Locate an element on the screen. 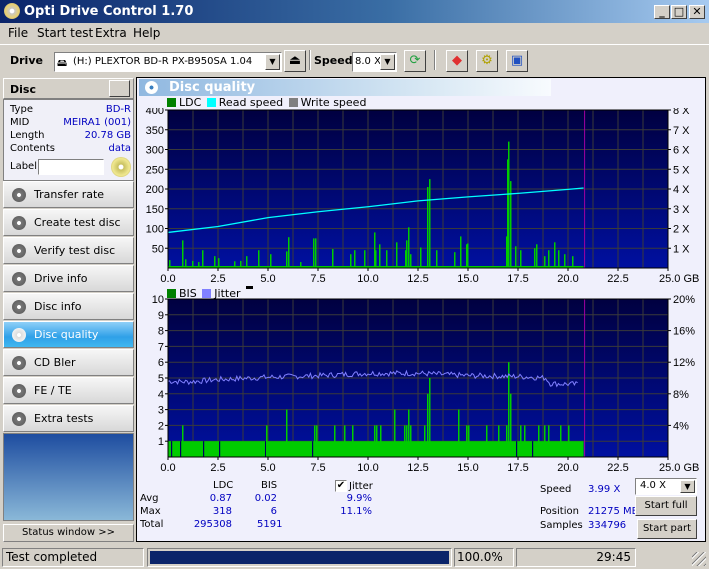 The width and height of the screenshot is (709, 569). disc-label-label: Label is located at coordinates (23, 166).